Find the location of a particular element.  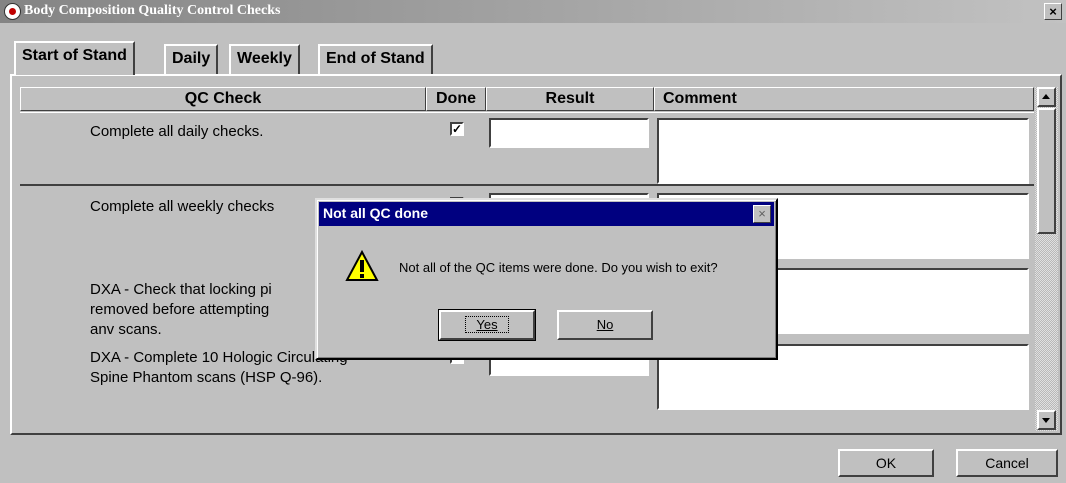

column-header-done: Done is located at coordinates (456, 99).